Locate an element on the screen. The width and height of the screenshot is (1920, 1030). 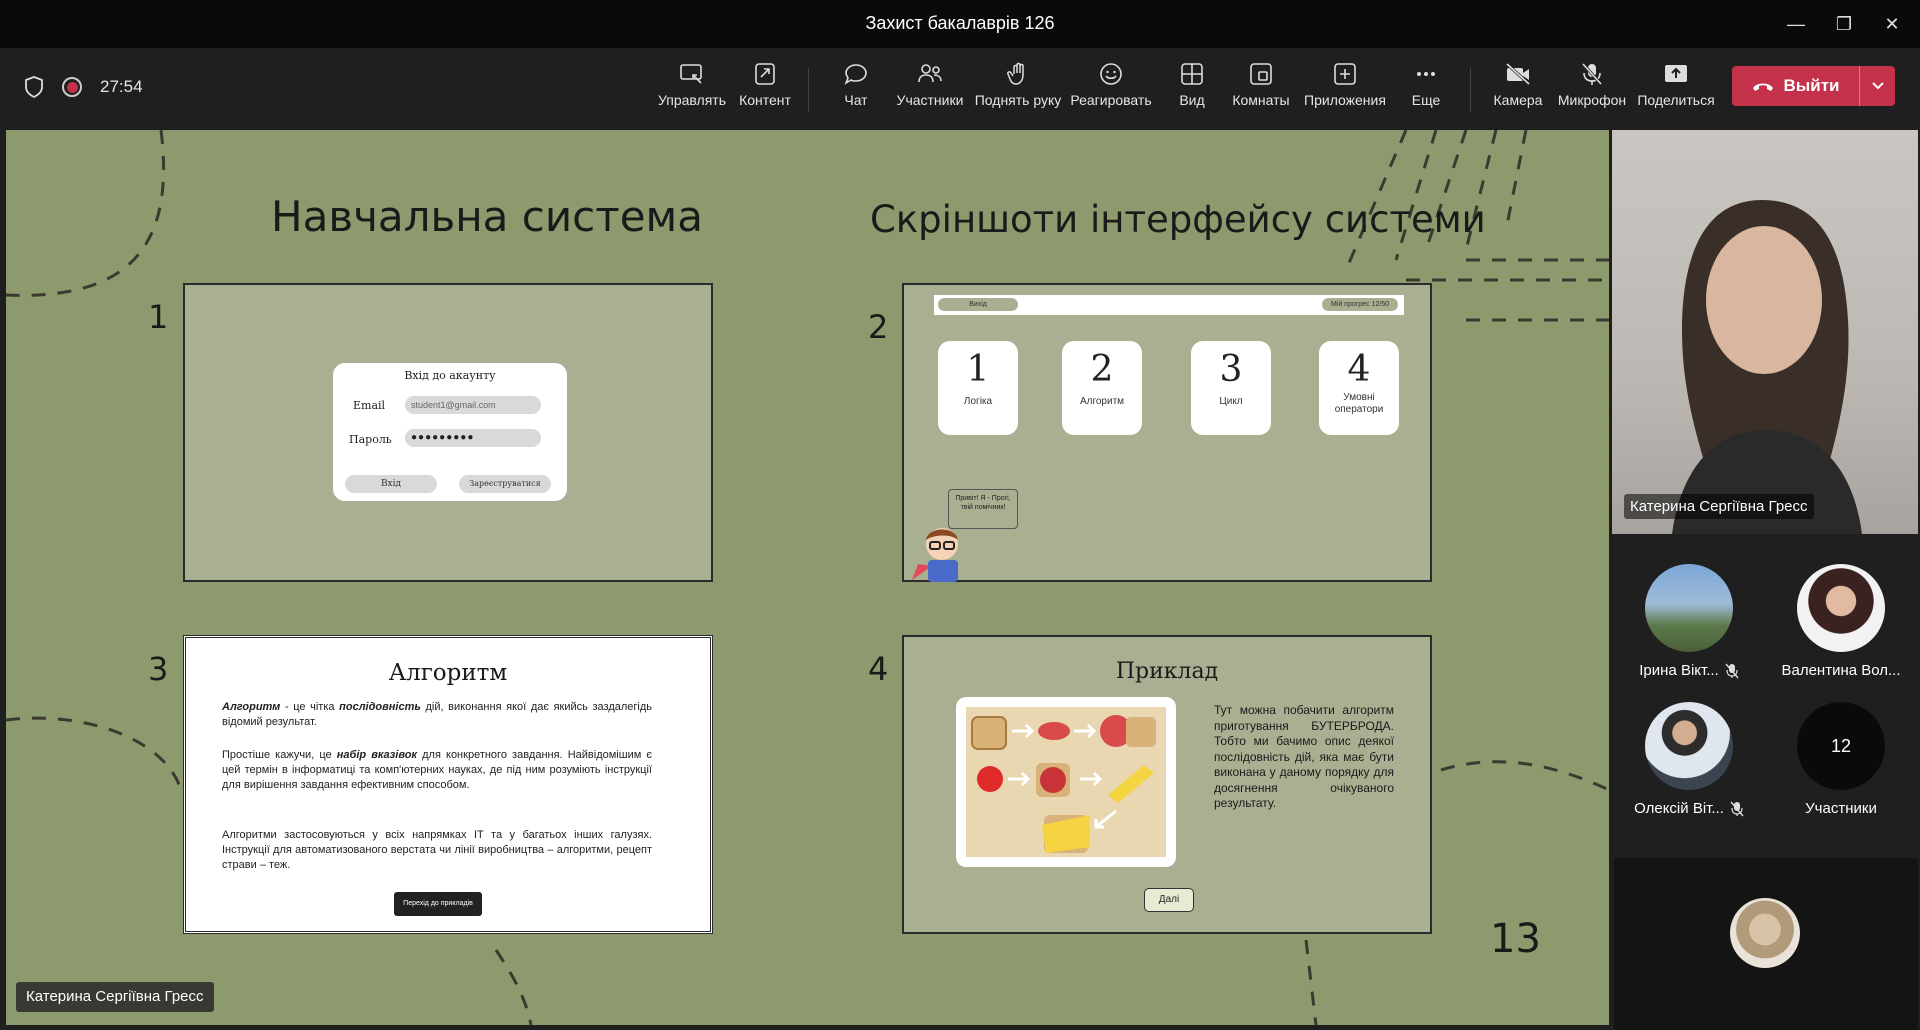
chevron-down-icon is located at coordinates (1877, 86).